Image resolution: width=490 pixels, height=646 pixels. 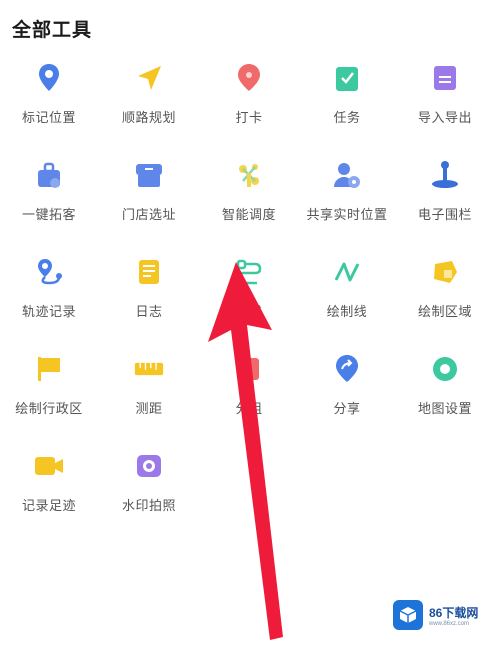 What do you see at coordinates (149, 297) in the screenshot?
I see `tool-log: 日志` at bounding box center [149, 297].